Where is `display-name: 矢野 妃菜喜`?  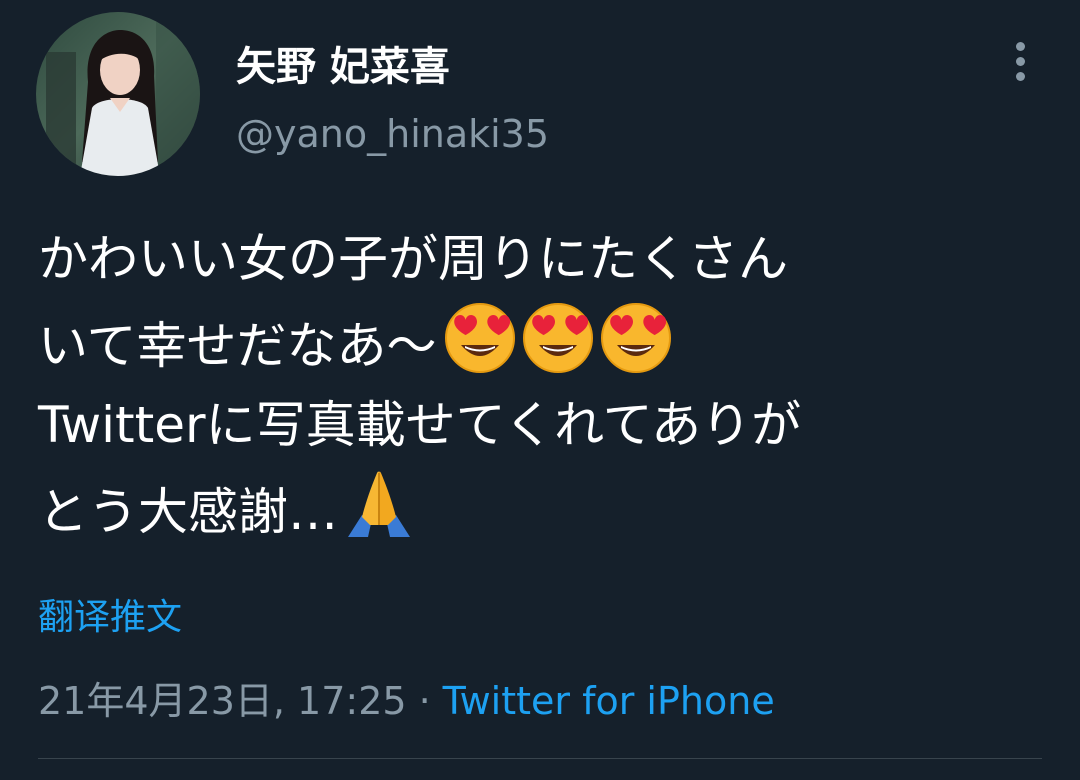
display-name: 矢野 妃菜喜 is located at coordinates (343, 63).